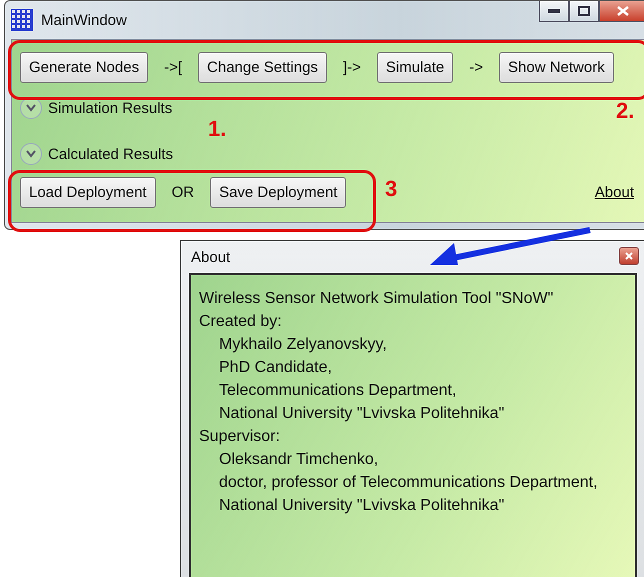  Describe the element at coordinates (391, 189) in the screenshot. I see `annotation-number: 3` at that location.